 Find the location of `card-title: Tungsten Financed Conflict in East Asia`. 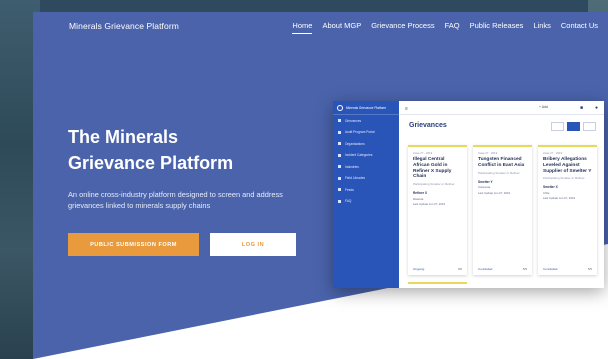

card-title: Tungsten Financed Conflict in East Asia is located at coordinates (501, 162).